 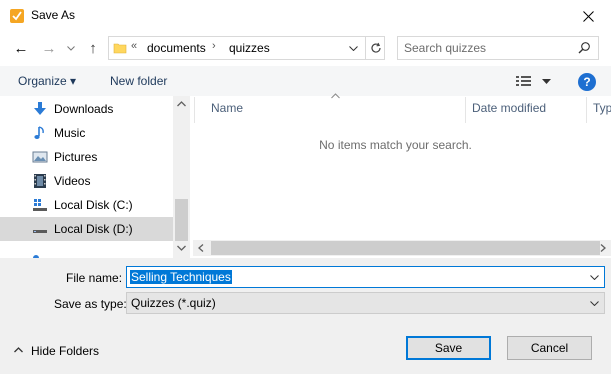 I want to click on breadcrumb-overflow: «, so click(x=134, y=46).